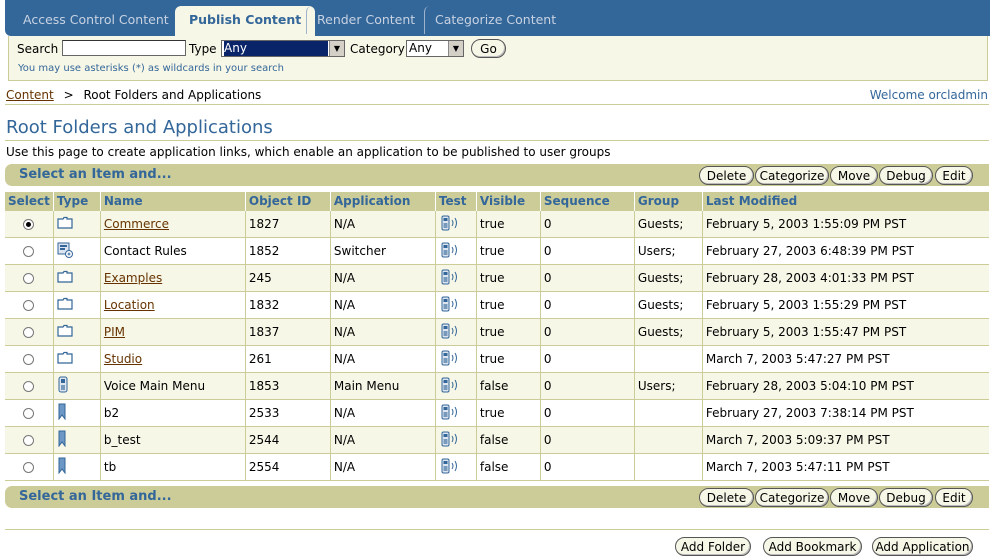  Describe the element at coordinates (713, 546) in the screenshot. I see `add-folder-button: Add Folder` at that location.